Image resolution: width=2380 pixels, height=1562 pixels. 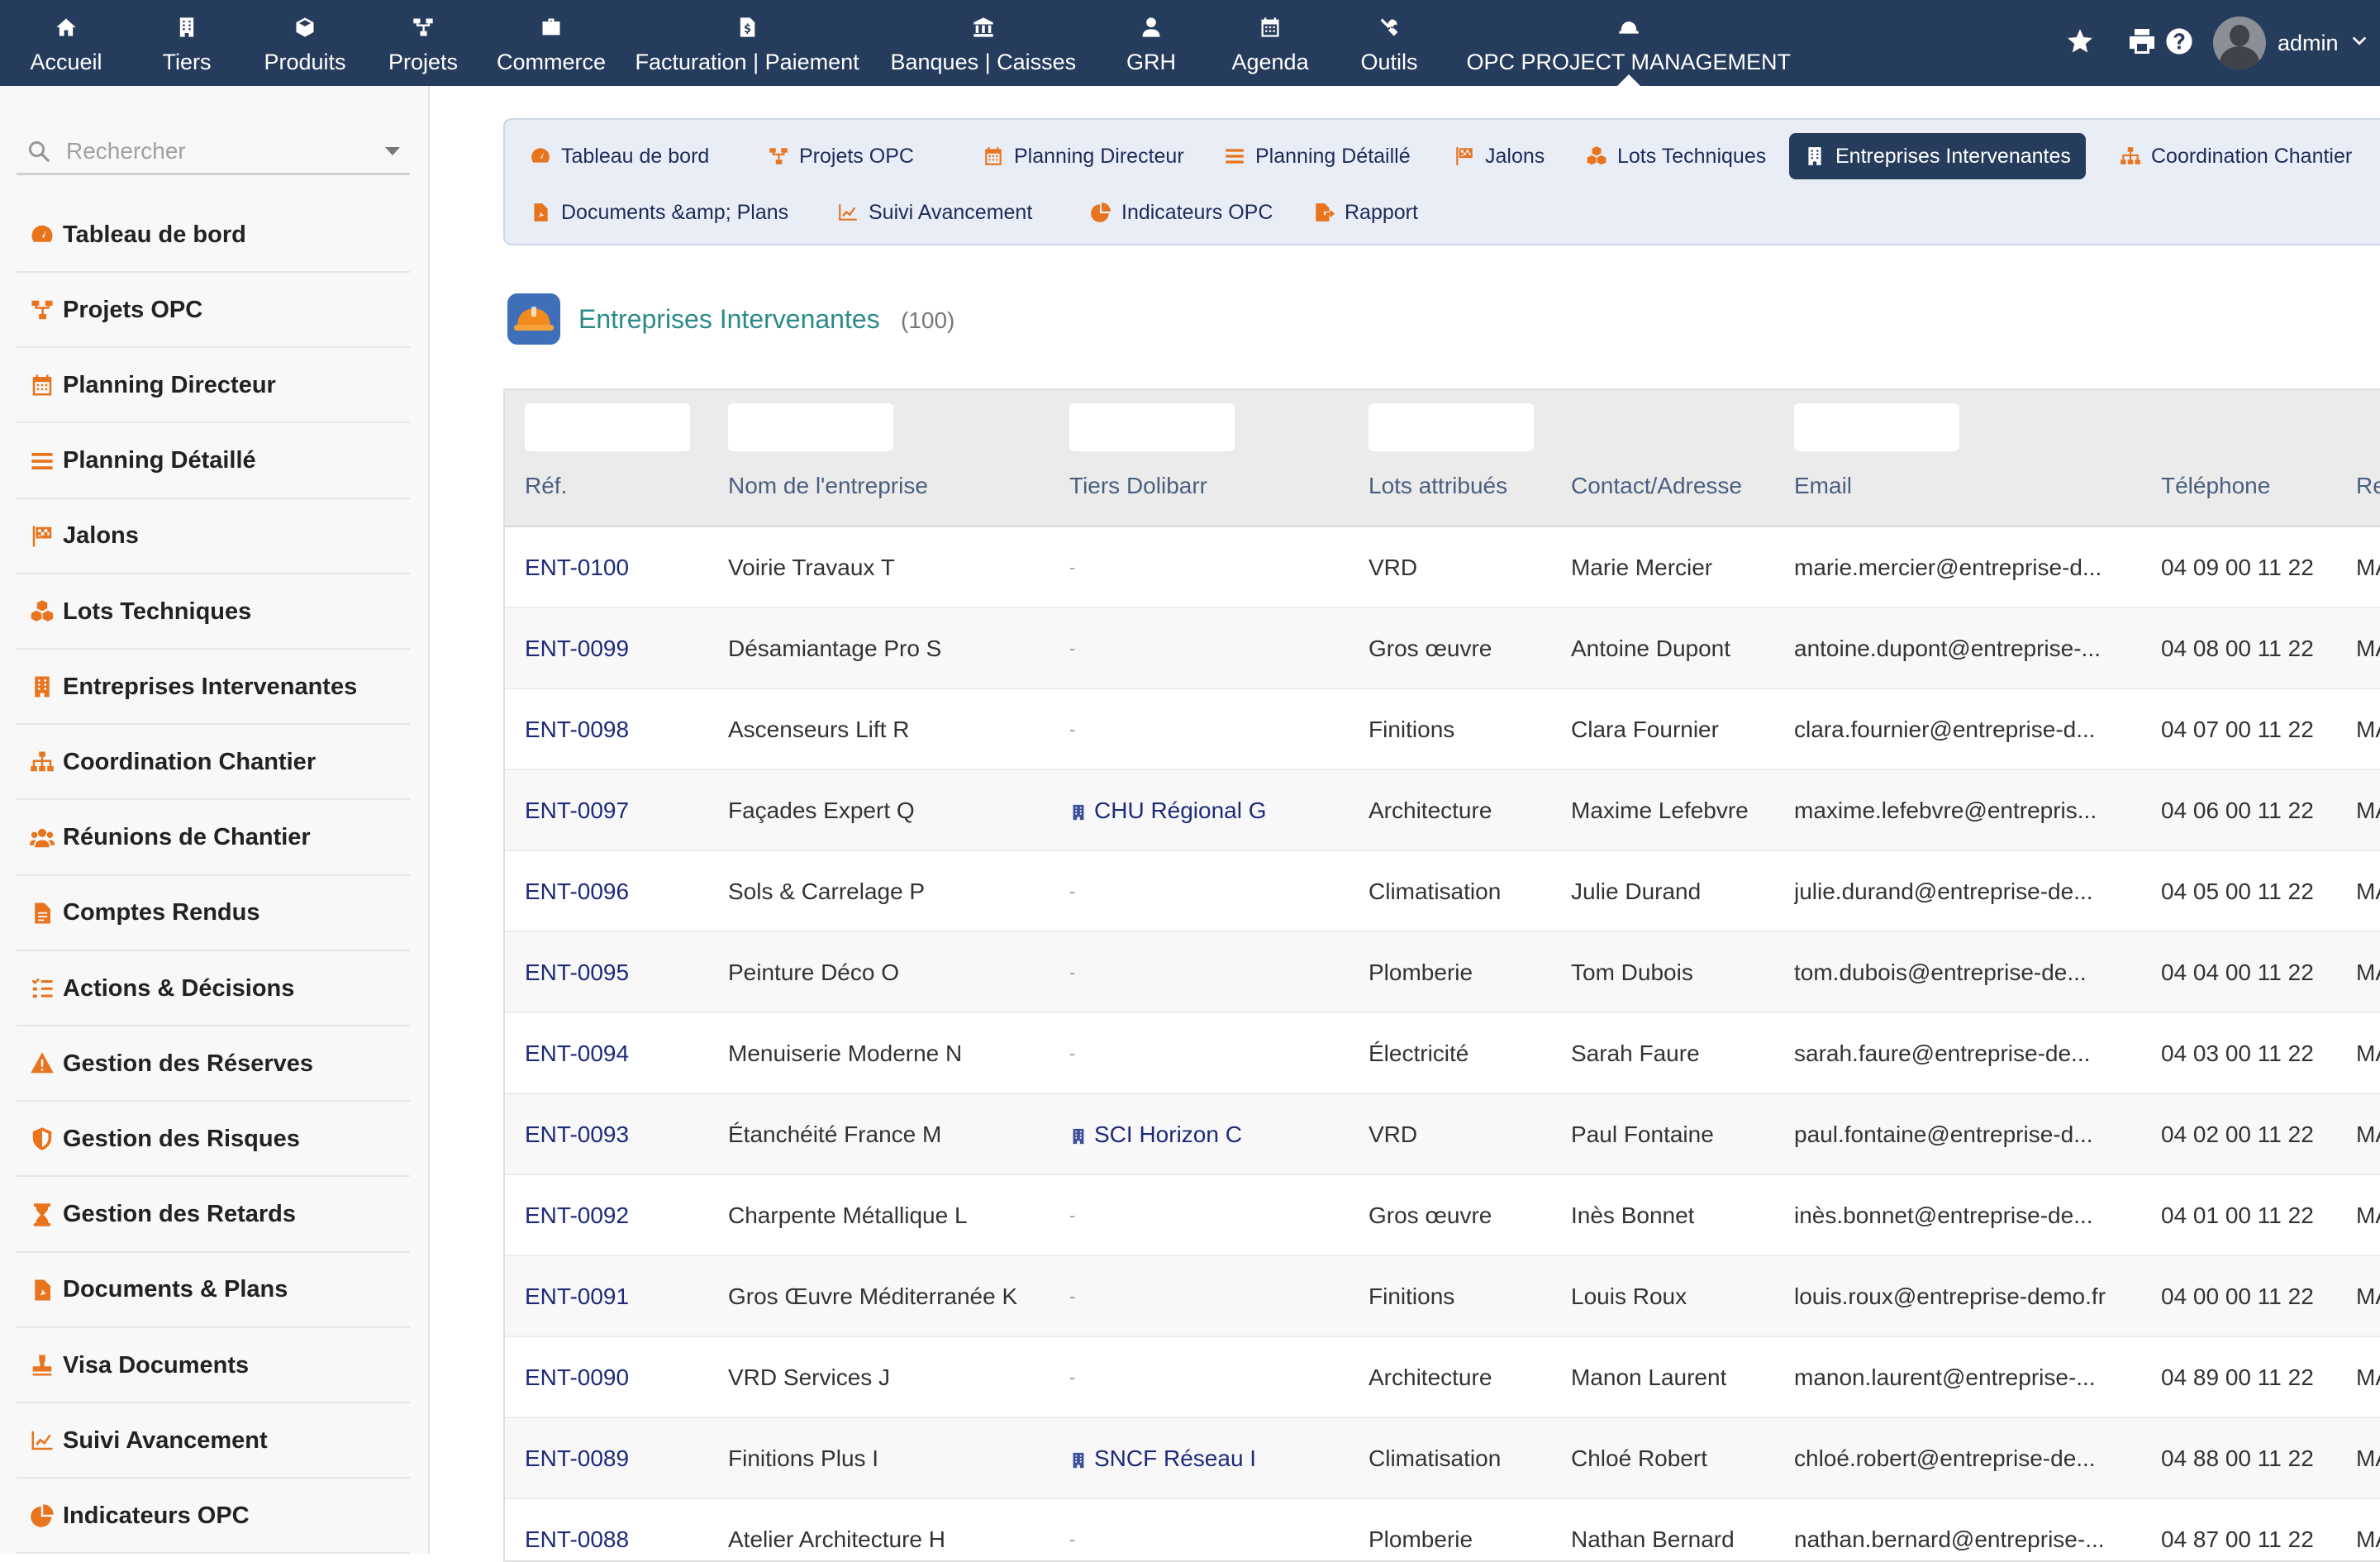 What do you see at coordinates (2215, 486) in the screenshot?
I see `column-header-telephone: Téléphone` at bounding box center [2215, 486].